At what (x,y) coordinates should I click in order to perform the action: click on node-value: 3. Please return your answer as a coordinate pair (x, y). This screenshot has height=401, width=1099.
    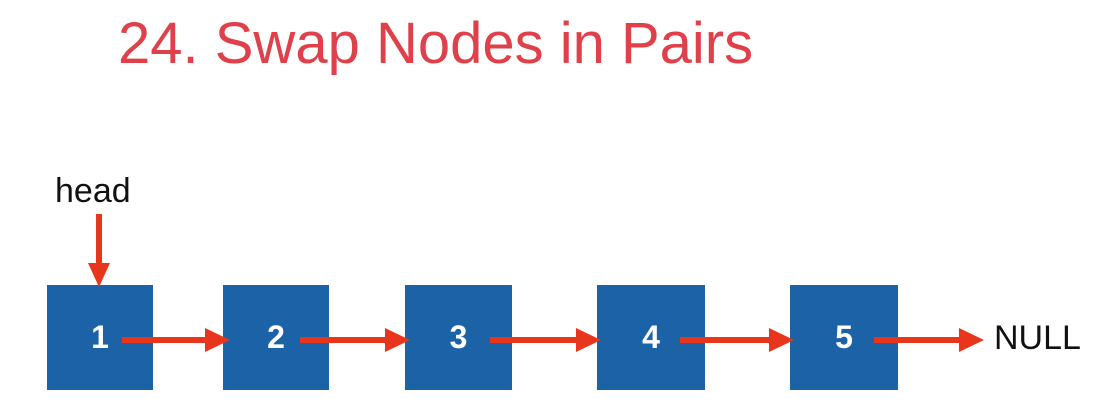
    Looking at the image, I should click on (458, 337).